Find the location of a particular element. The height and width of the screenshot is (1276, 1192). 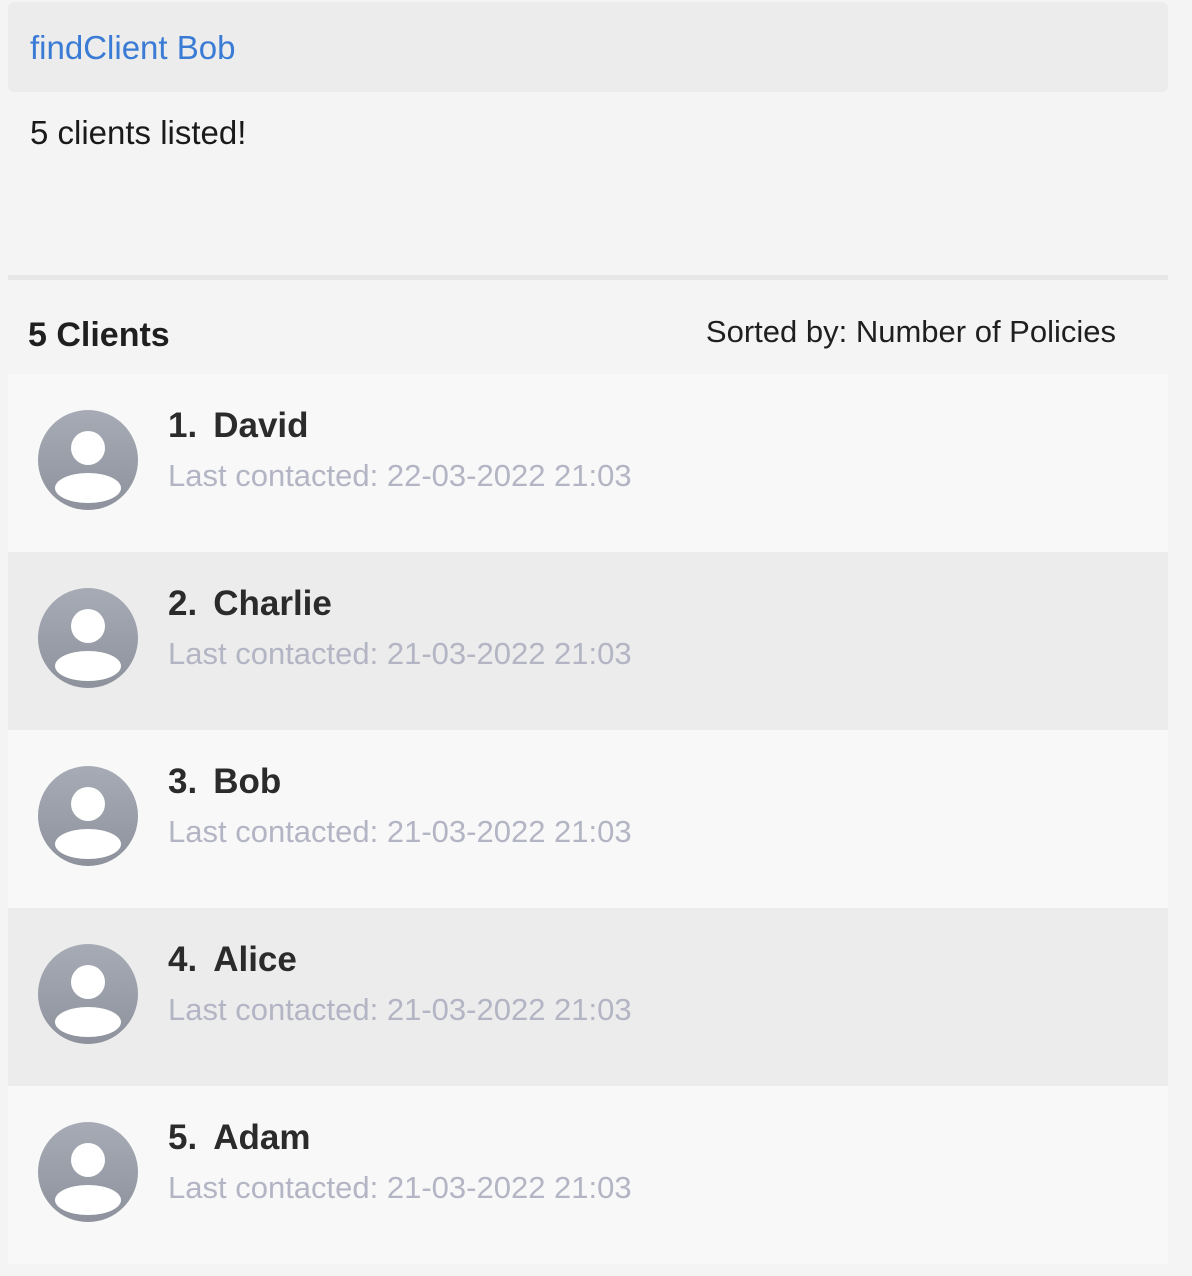

client-name-row: 2. Charlie is located at coordinates (250, 604).